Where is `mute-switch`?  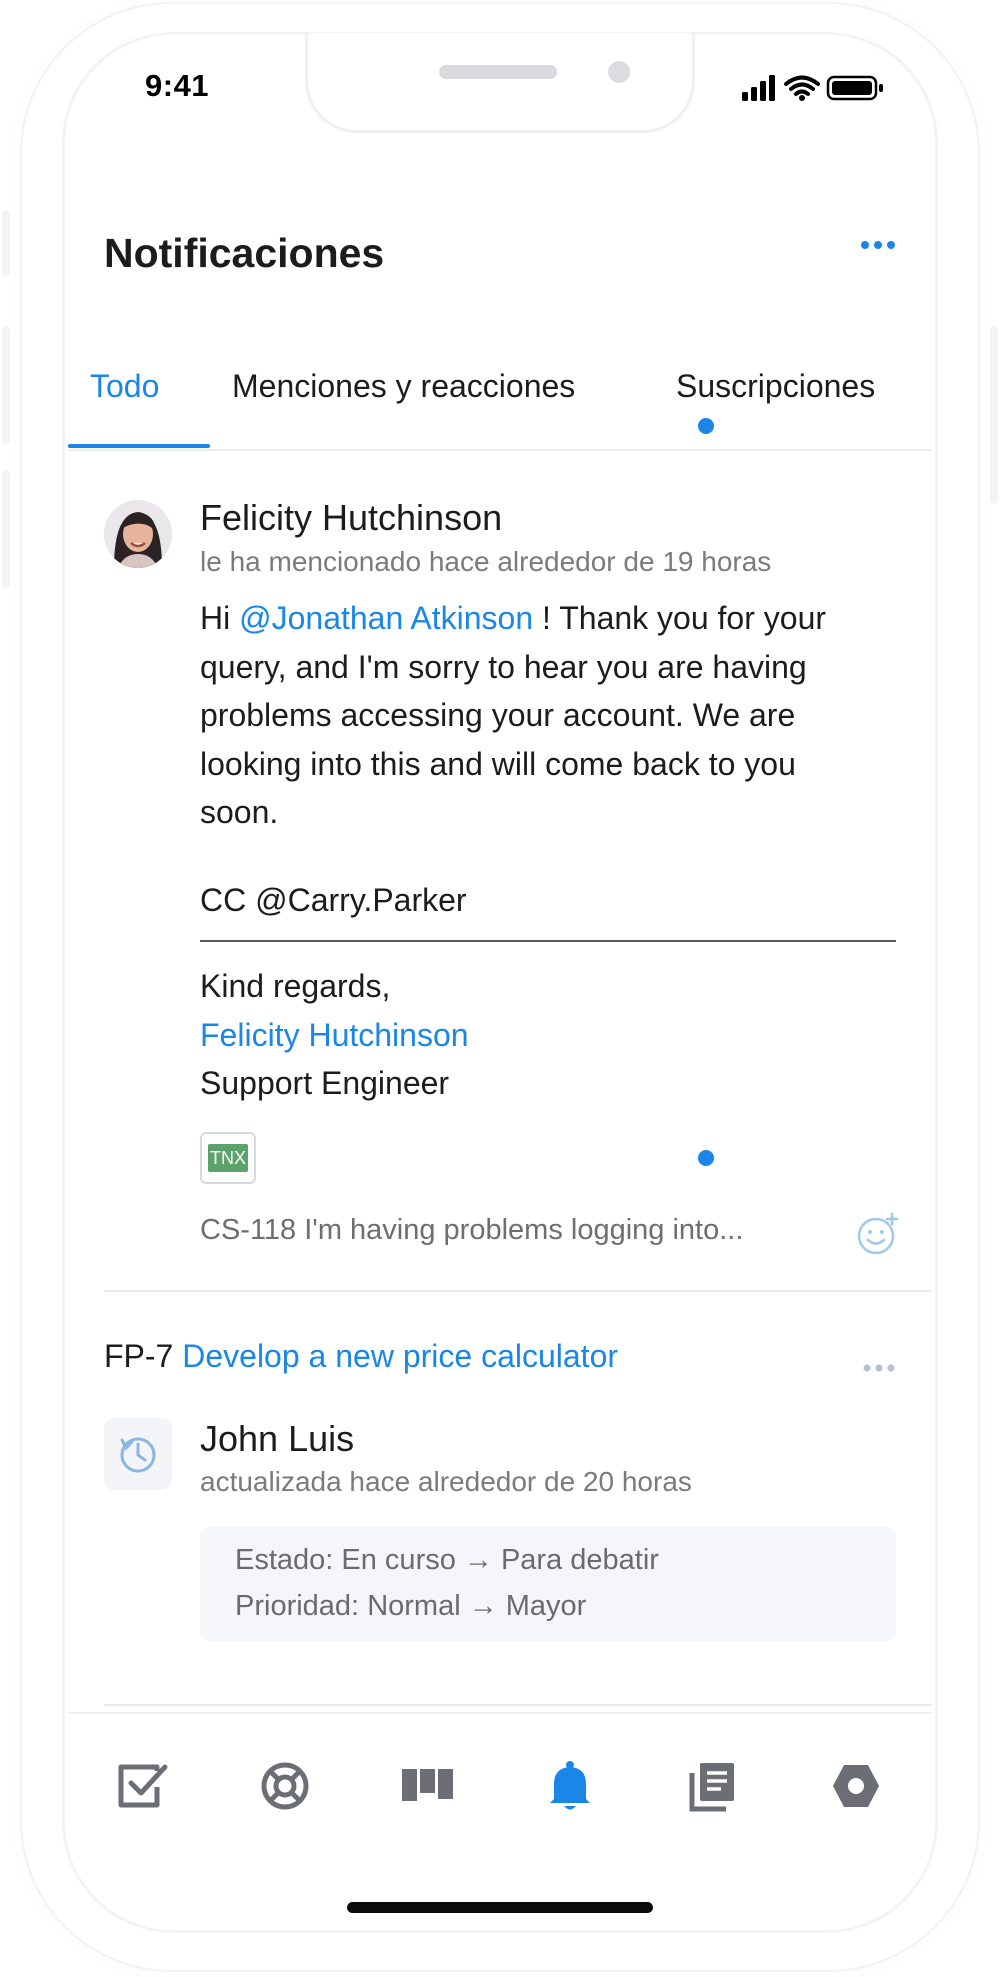
mute-switch is located at coordinates (6, 243).